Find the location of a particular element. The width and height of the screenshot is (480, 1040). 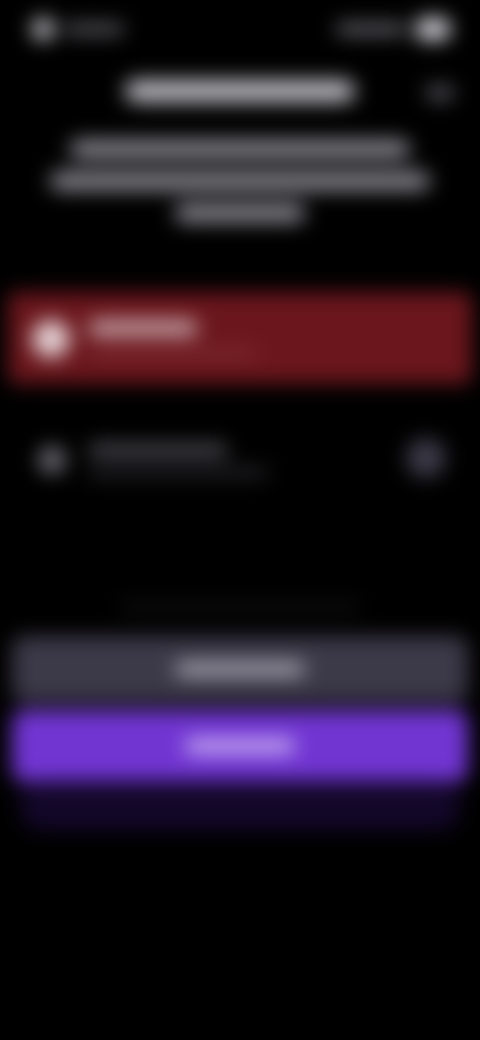

secondary-button-label is located at coordinates (240, 669).